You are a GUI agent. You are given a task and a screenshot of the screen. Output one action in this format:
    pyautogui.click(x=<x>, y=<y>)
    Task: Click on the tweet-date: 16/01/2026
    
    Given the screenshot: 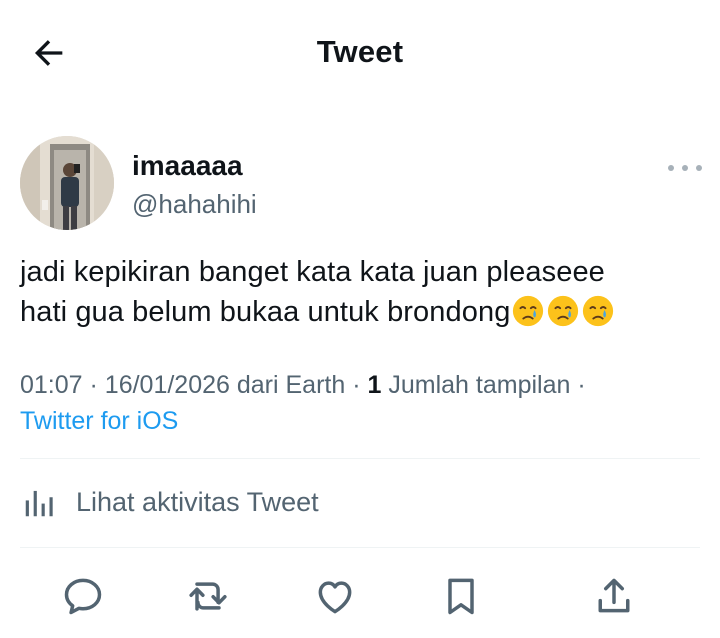 What is the action you would take?
    pyautogui.click(x=167, y=385)
    